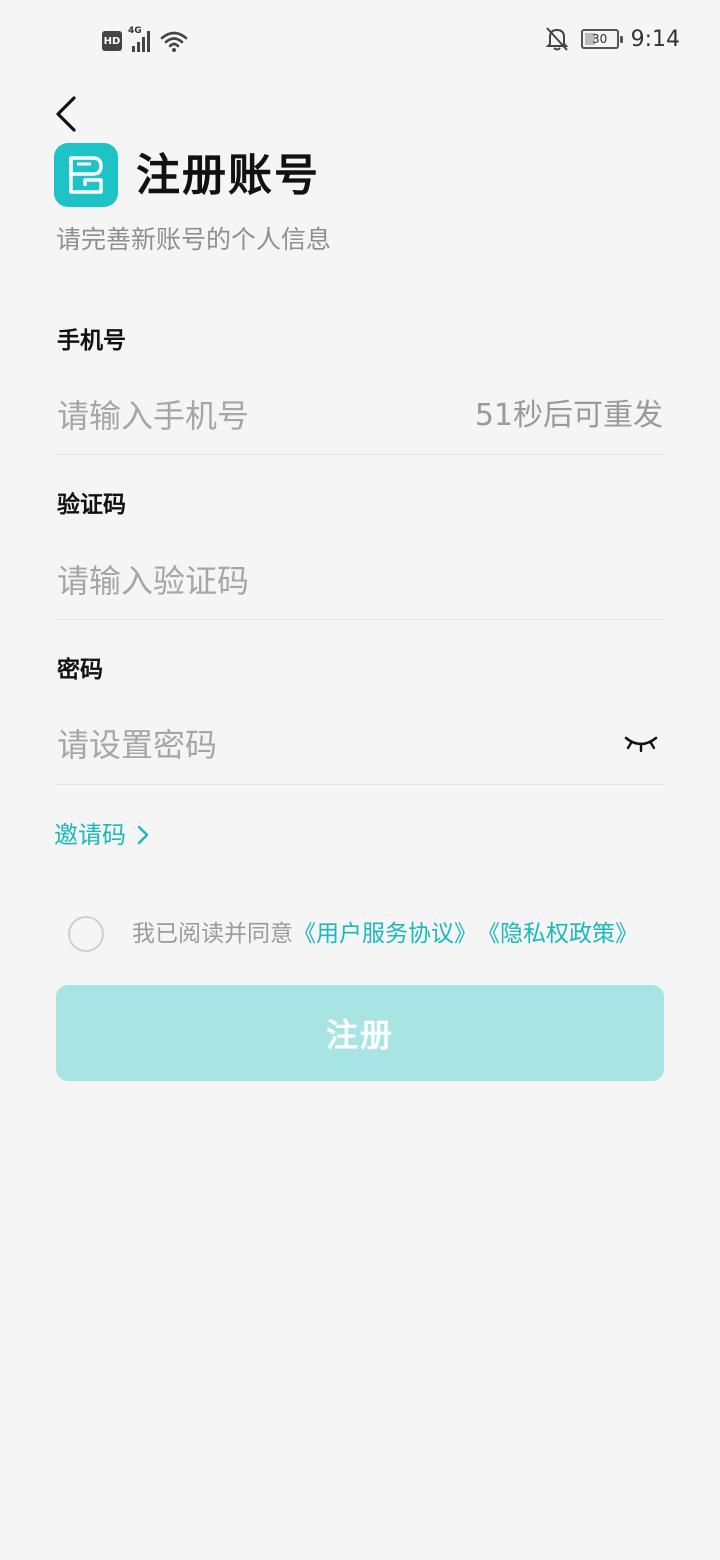 The image size is (720, 1560). What do you see at coordinates (90, 835) in the screenshot?
I see `invite-code-label: 邀请码` at bounding box center [90, 835].